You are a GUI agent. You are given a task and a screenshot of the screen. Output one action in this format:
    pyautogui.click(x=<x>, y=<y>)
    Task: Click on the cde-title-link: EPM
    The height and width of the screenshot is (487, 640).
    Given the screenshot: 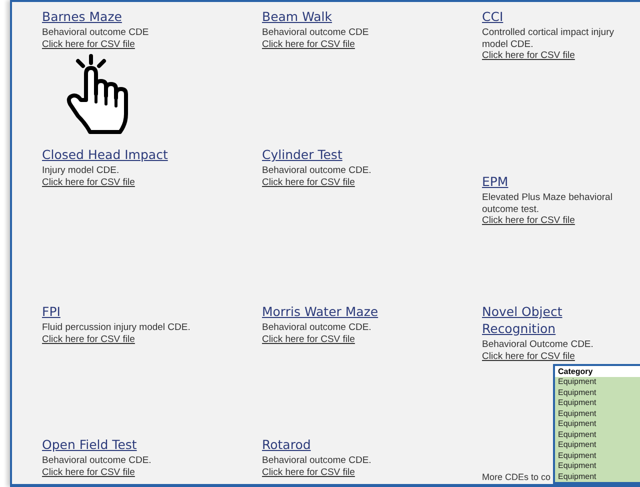 What is the action you would take?
    pyautogui.click(x=495, y=181)
    